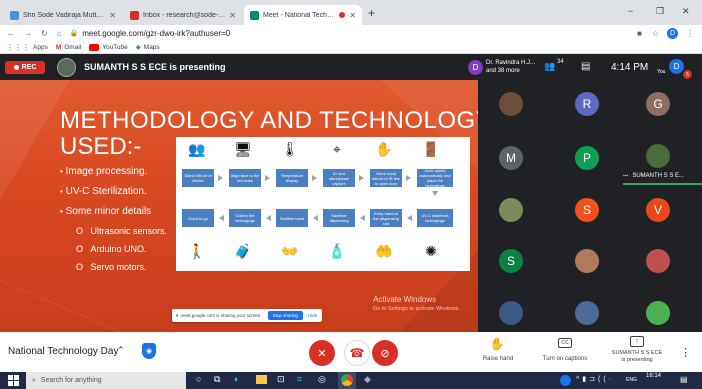 This screenshot has height=389, width=702. What do you see at coordinates (72, 47) in the screenshot?
I see `bookmark-gmail: Gmail` at bounding box center [72, 47].